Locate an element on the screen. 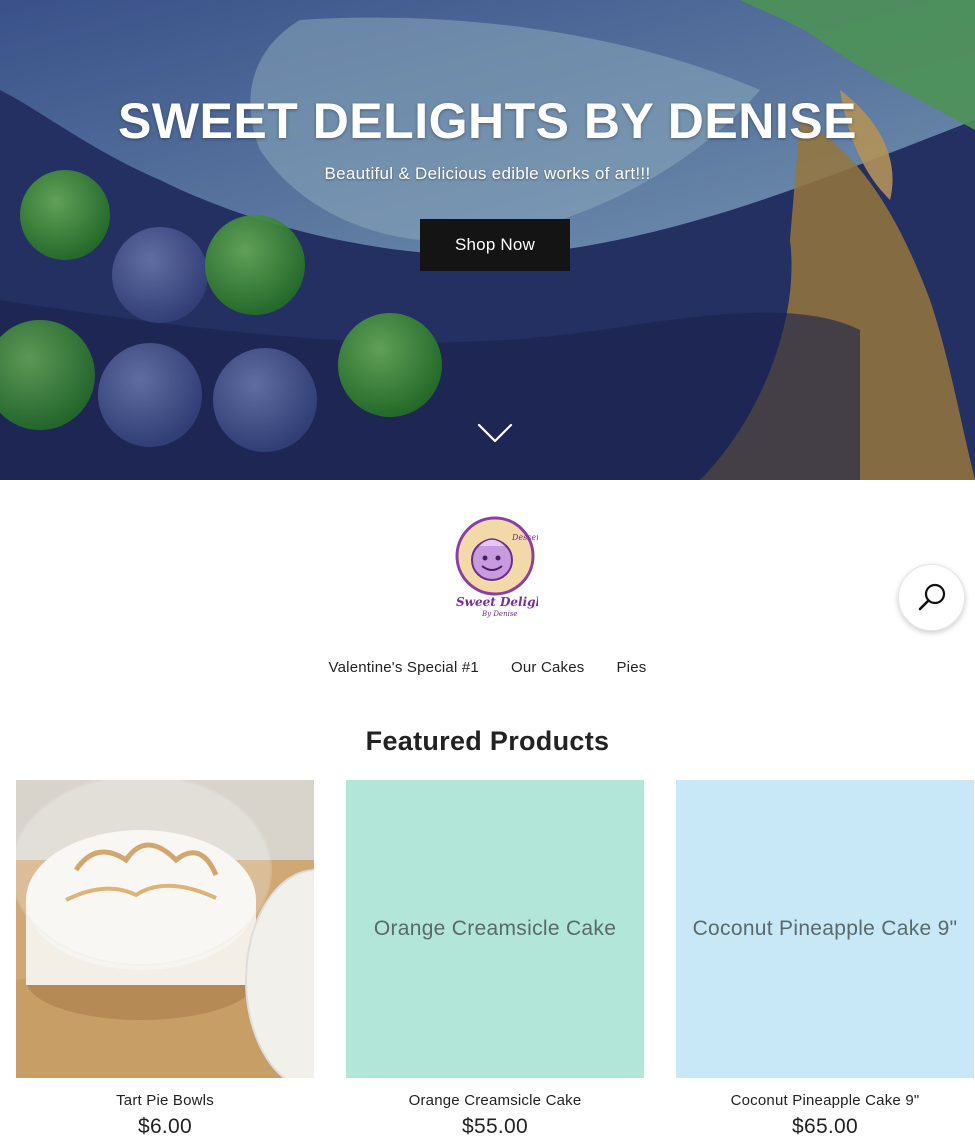  search-button is located at coordinates (931, 597).